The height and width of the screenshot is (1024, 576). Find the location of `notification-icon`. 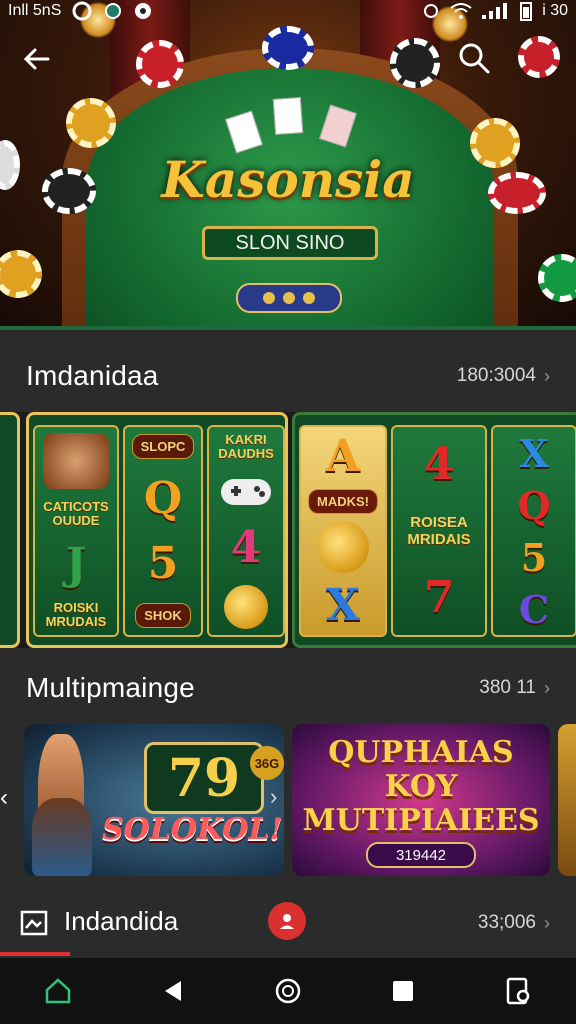

notification-icon is located at coordinates (113, 11).